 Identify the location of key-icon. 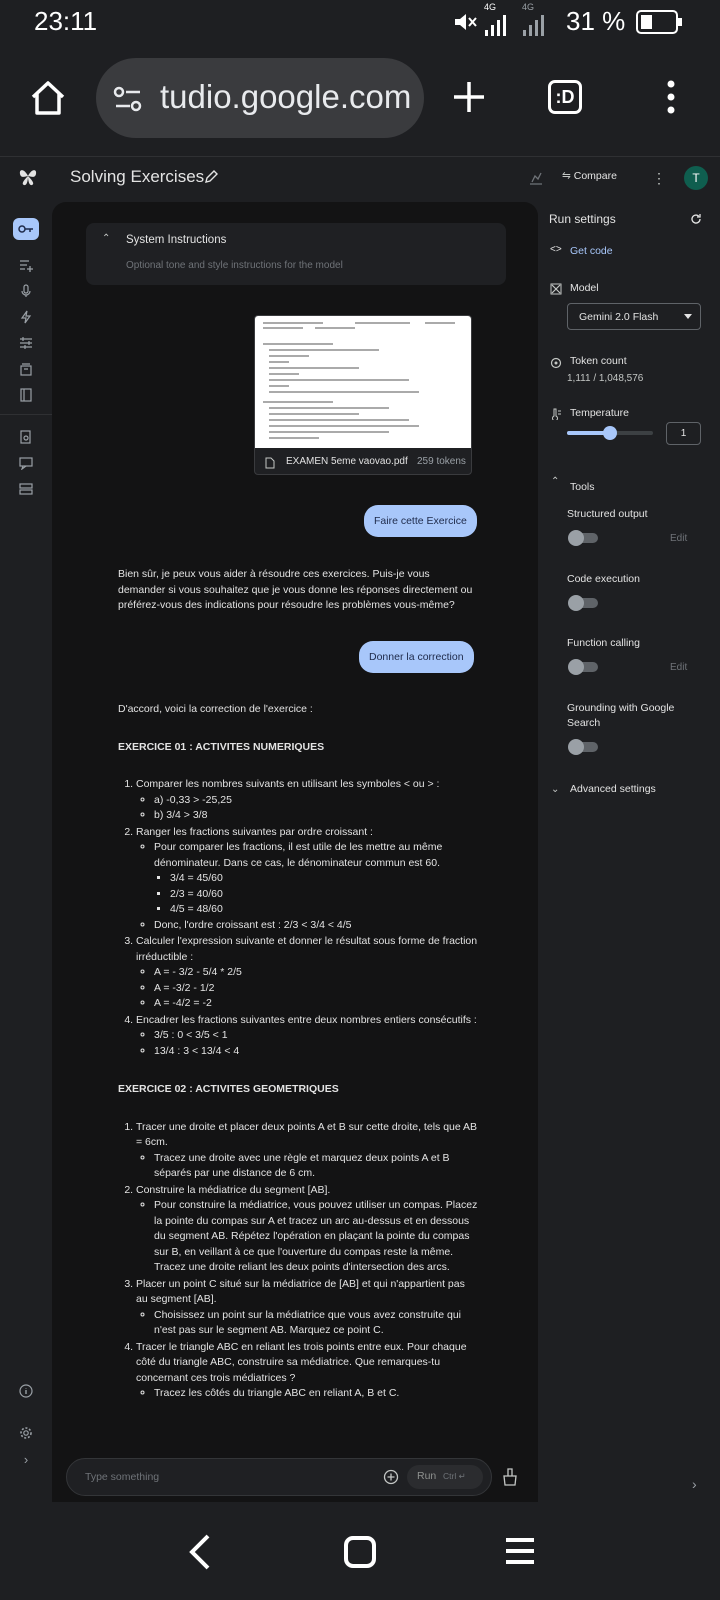
(26, 229).